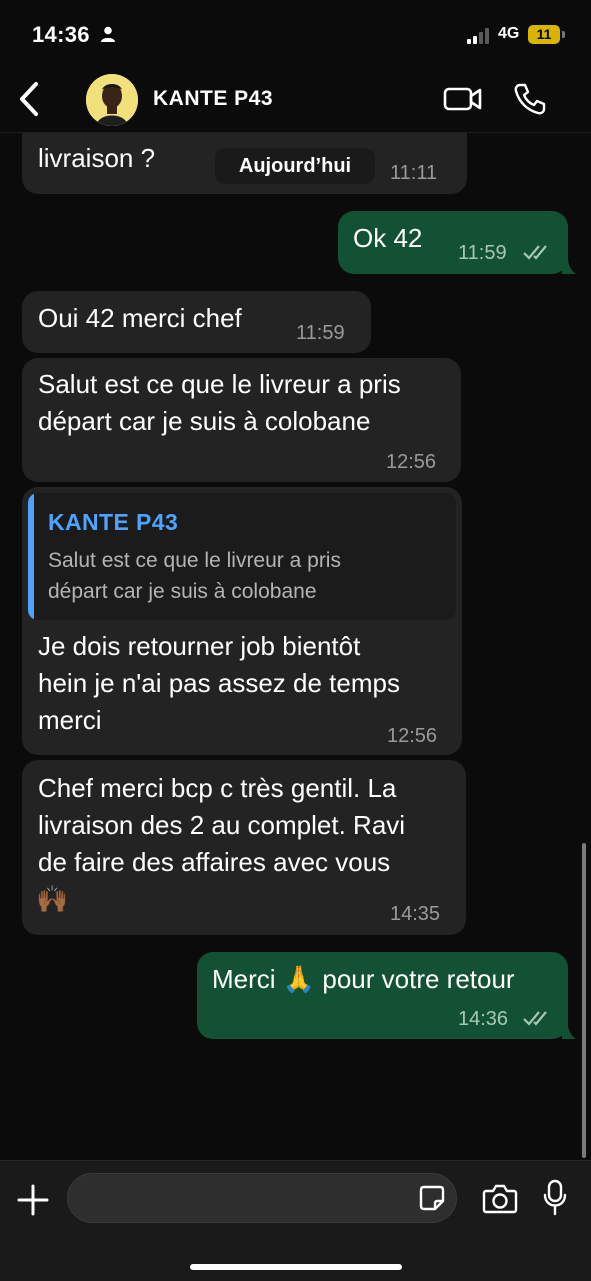 This screenshot has width=591, height=1281. I want to click on message-time: 14:36, so click(483, 1019).